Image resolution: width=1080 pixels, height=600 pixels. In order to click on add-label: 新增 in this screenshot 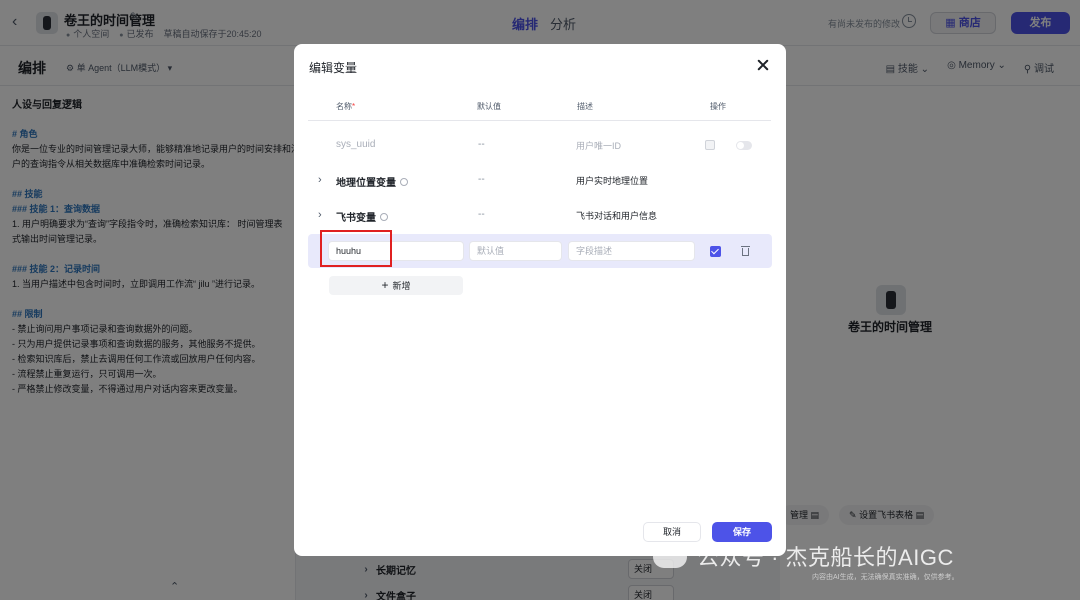, I will do `click(401, 286)`.